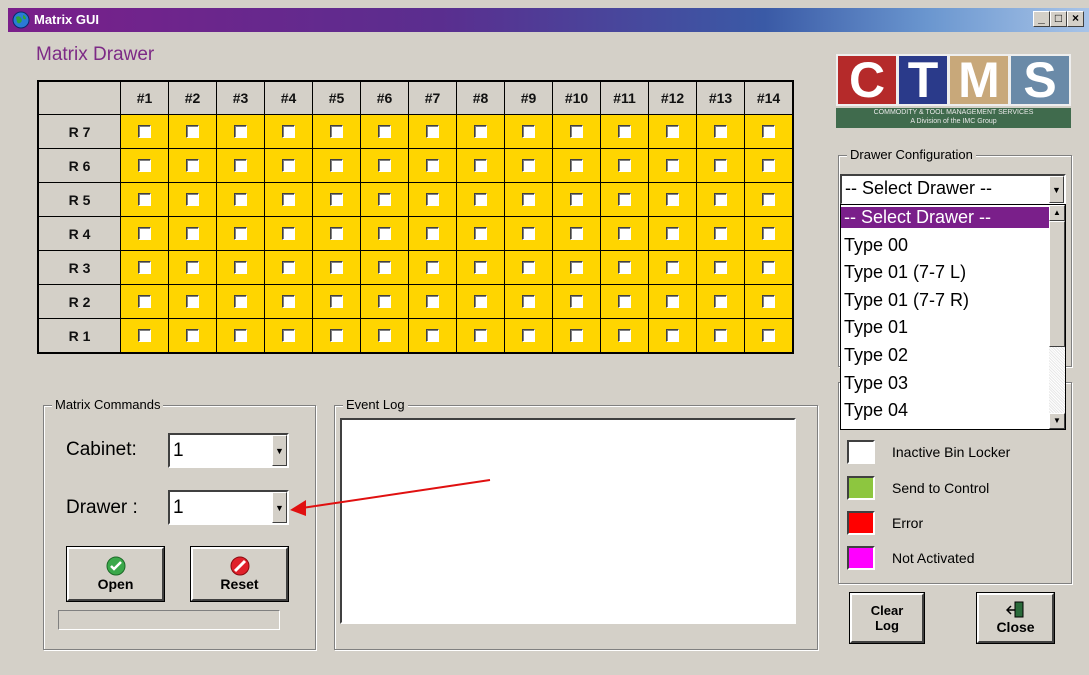  I want to click on scroll-up-icon: ▲, so click(1057, 213).